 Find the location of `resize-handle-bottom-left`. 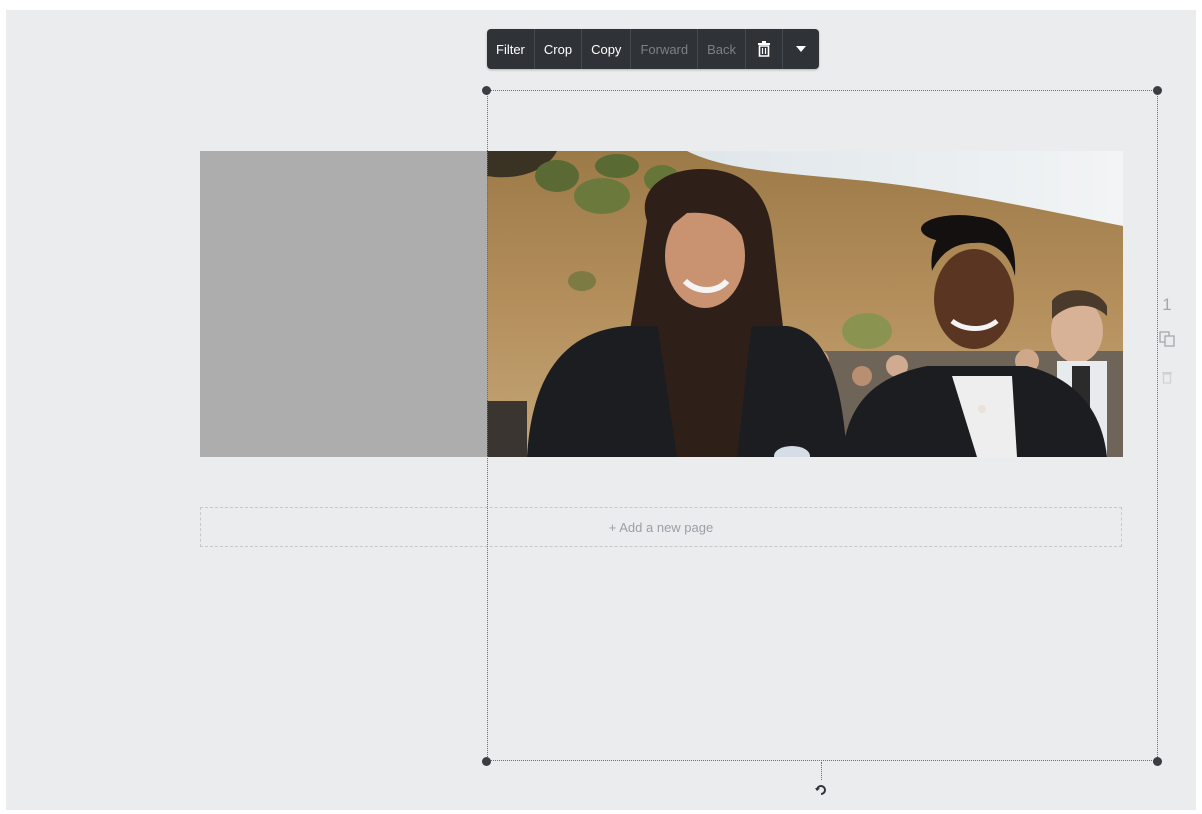

resize-handle-bottom-left is located at coordinates (486, 761).